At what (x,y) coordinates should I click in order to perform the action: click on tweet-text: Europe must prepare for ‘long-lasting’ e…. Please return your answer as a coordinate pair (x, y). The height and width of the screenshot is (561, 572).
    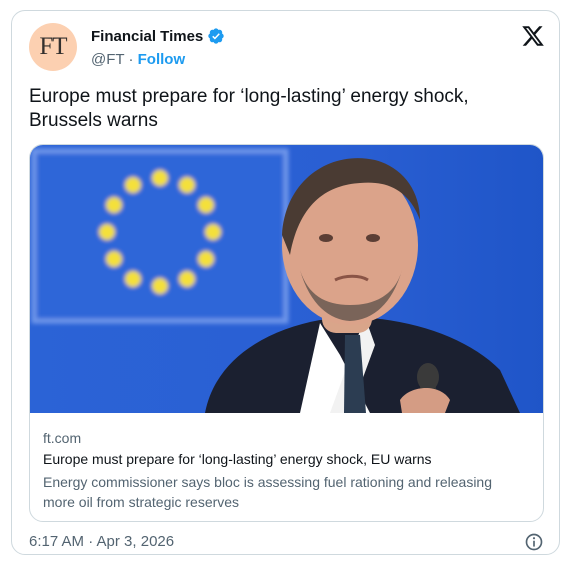
    Looking at the image, I should click on (249, 108).